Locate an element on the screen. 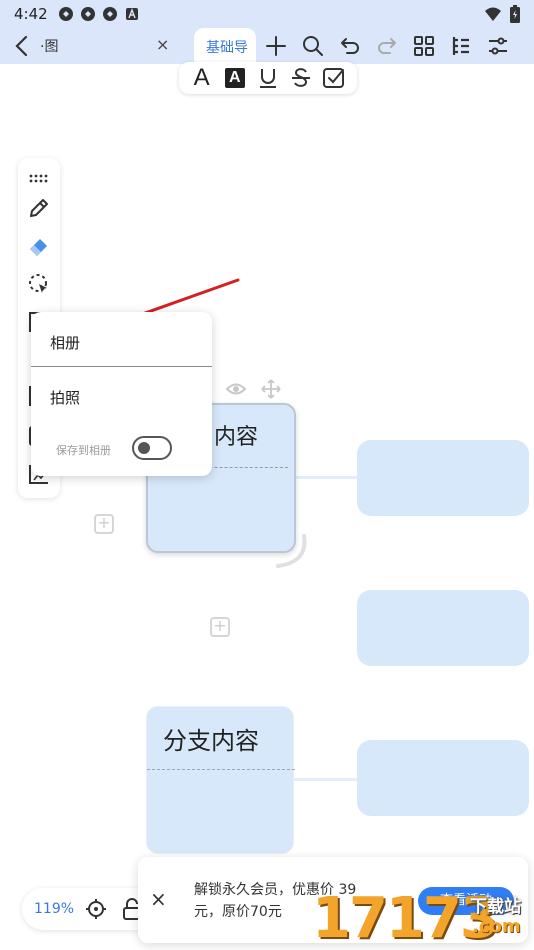 The width and height of the screenshot is (534, 950). status-bar: 4:42 is located at coordinates (267, 14).